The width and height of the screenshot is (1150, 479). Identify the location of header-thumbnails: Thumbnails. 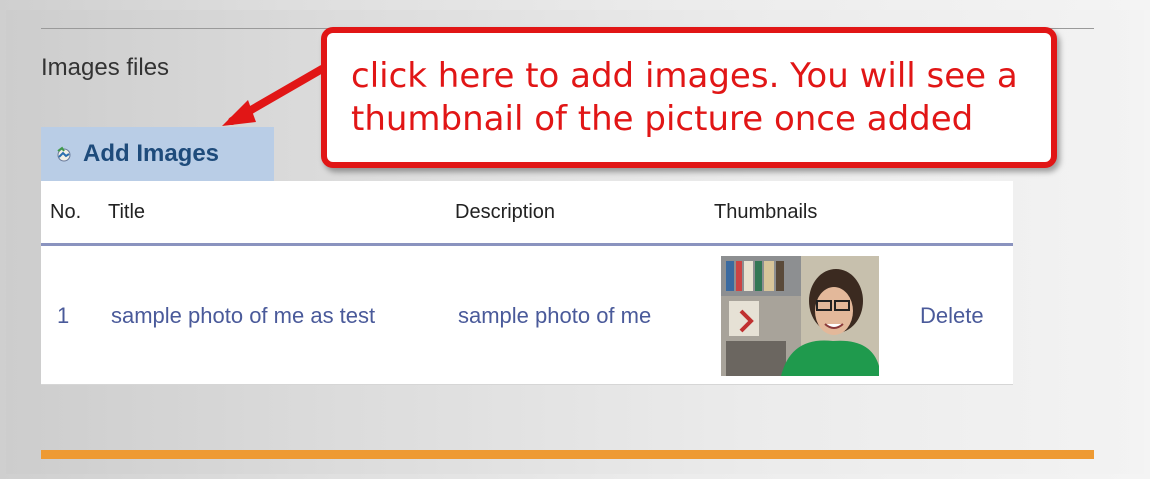
(766, 212).